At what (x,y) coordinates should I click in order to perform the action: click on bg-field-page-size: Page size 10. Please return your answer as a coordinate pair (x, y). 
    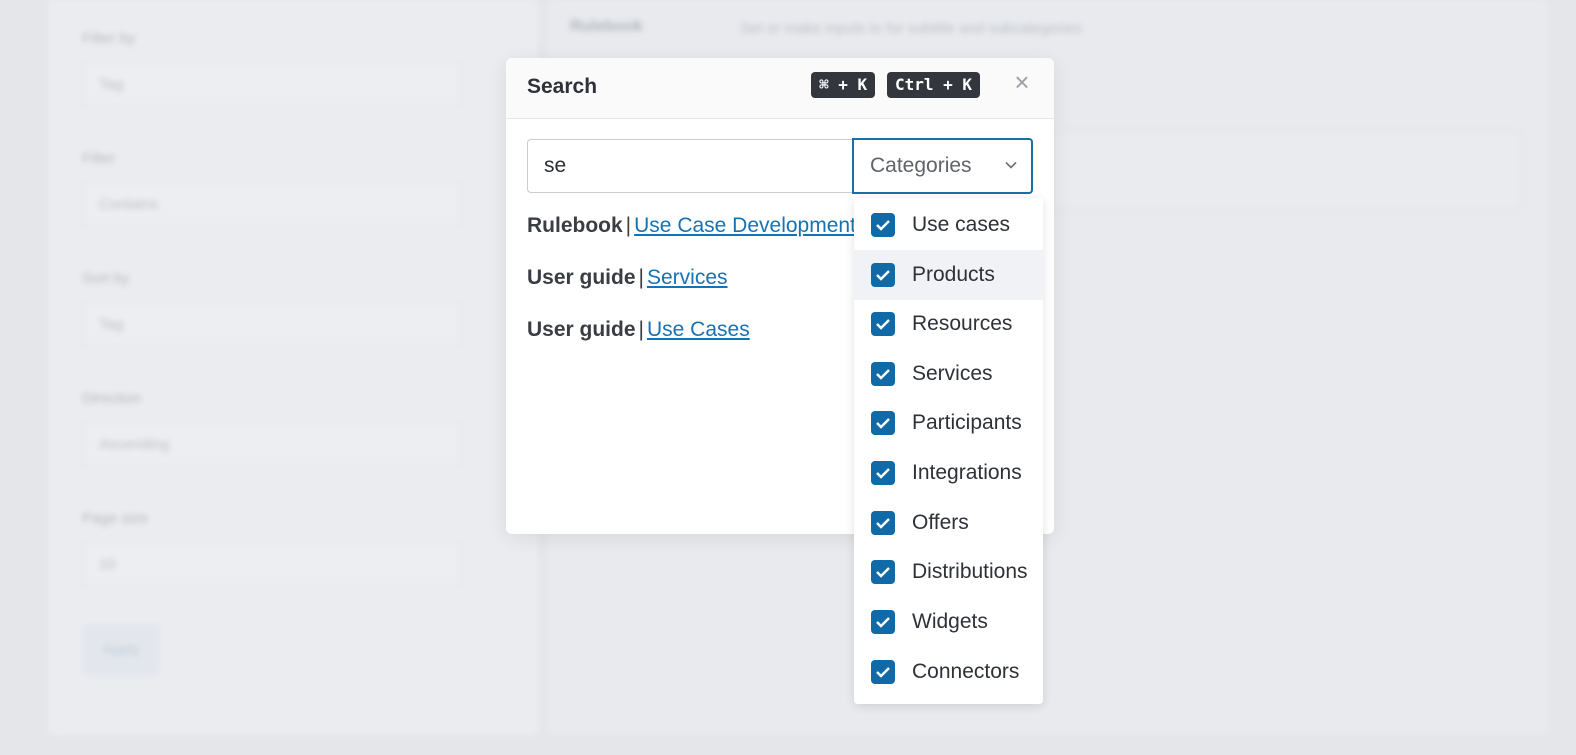
    Looking at the image, I should click on (272, 549).